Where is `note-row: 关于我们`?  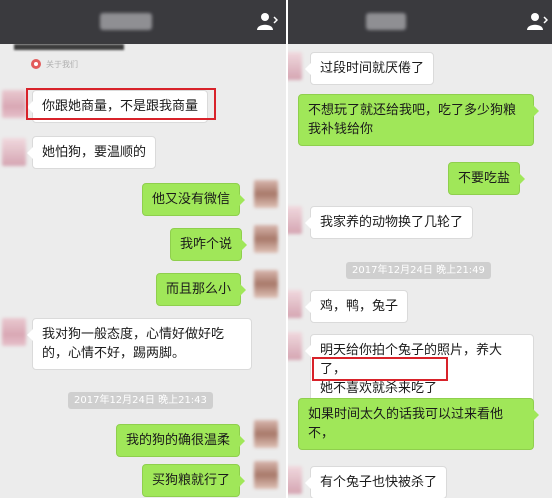
note-row: 关于我们 is located at coordinates (54, 64).